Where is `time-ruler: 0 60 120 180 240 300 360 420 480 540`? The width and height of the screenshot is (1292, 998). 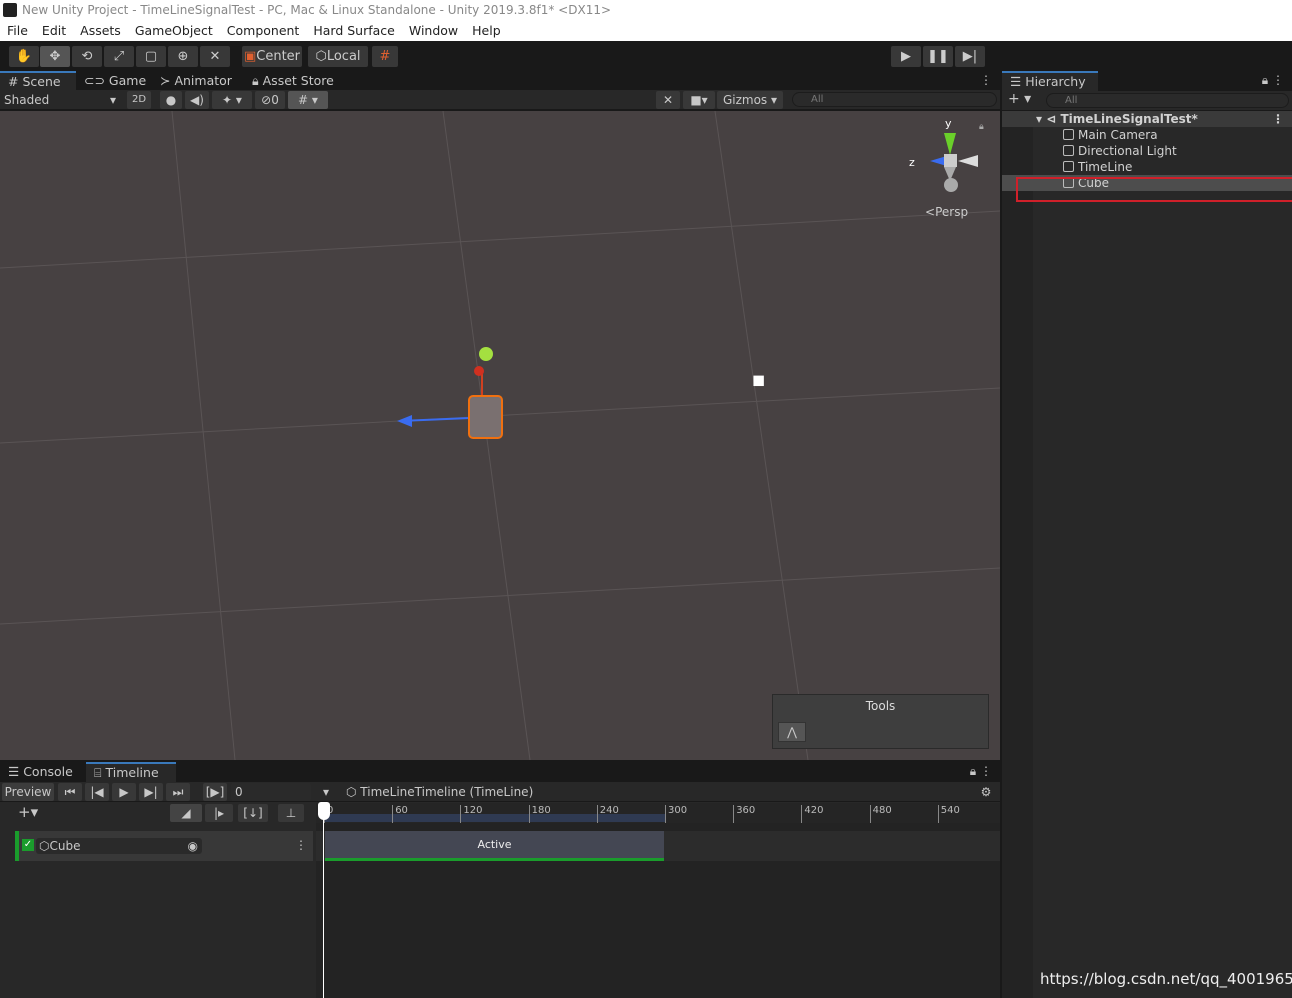
time-ruler: 0 60 120 180 240 300 360 420 480 540 is located at coordinates (658, 813).